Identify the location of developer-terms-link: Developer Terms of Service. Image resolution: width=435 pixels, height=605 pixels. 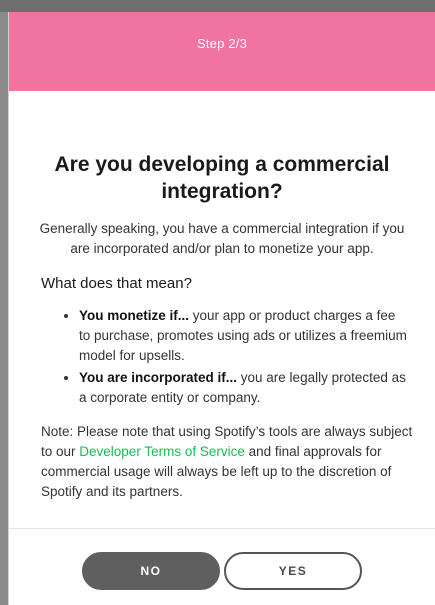
(162, 451).